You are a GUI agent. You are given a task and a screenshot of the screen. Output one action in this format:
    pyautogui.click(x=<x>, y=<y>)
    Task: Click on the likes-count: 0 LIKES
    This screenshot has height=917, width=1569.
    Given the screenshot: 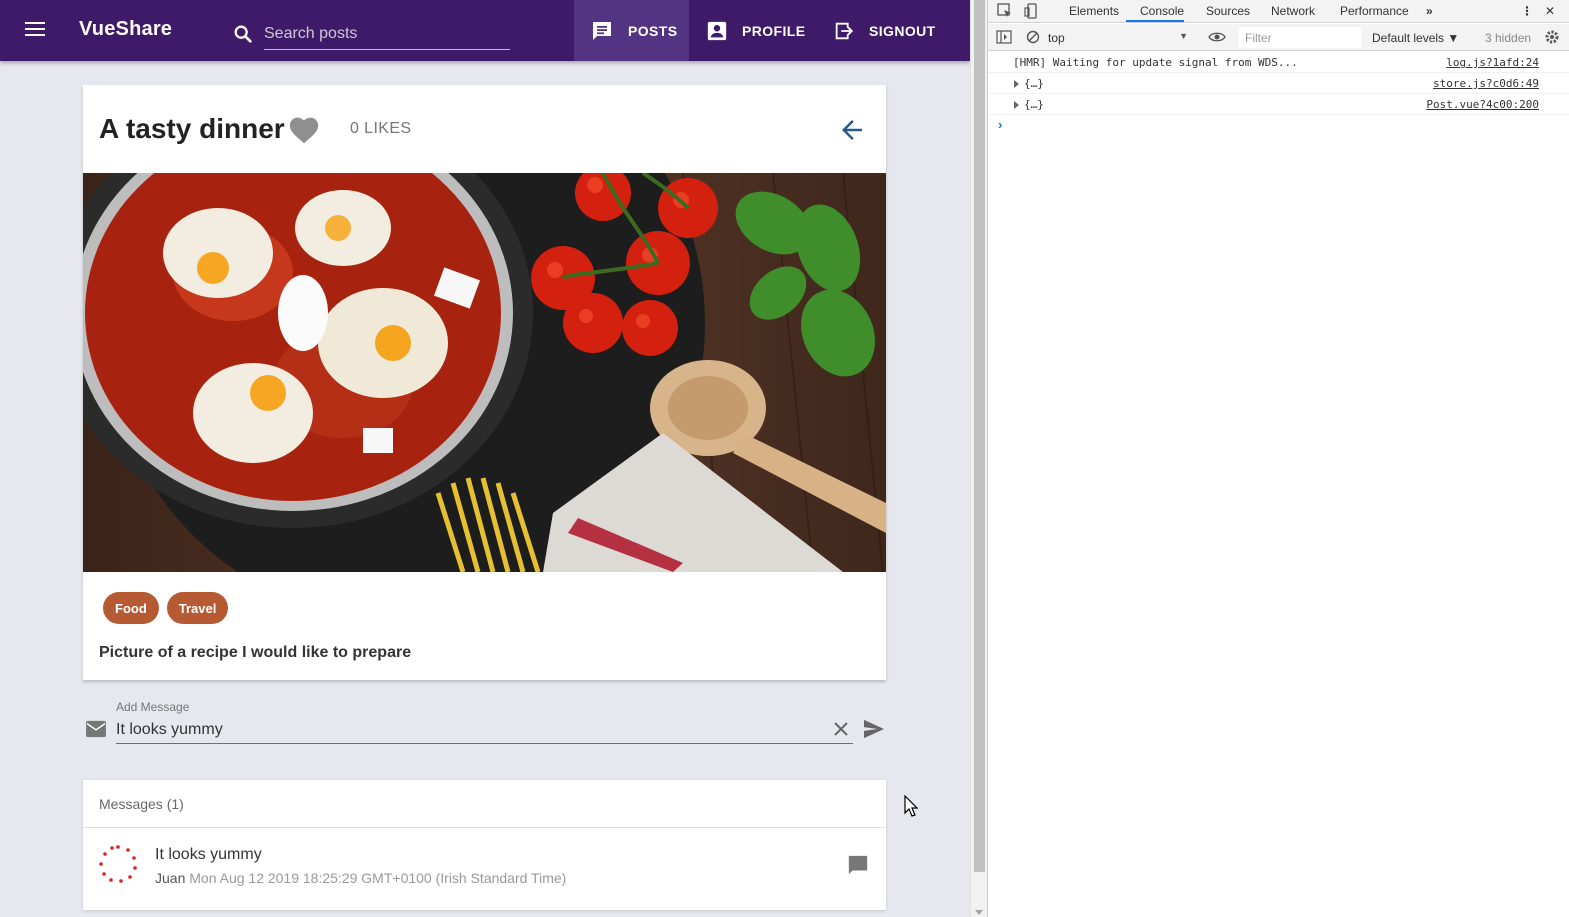 What is the action you would take?
    pyautogui.click(x=381, y=128)
    